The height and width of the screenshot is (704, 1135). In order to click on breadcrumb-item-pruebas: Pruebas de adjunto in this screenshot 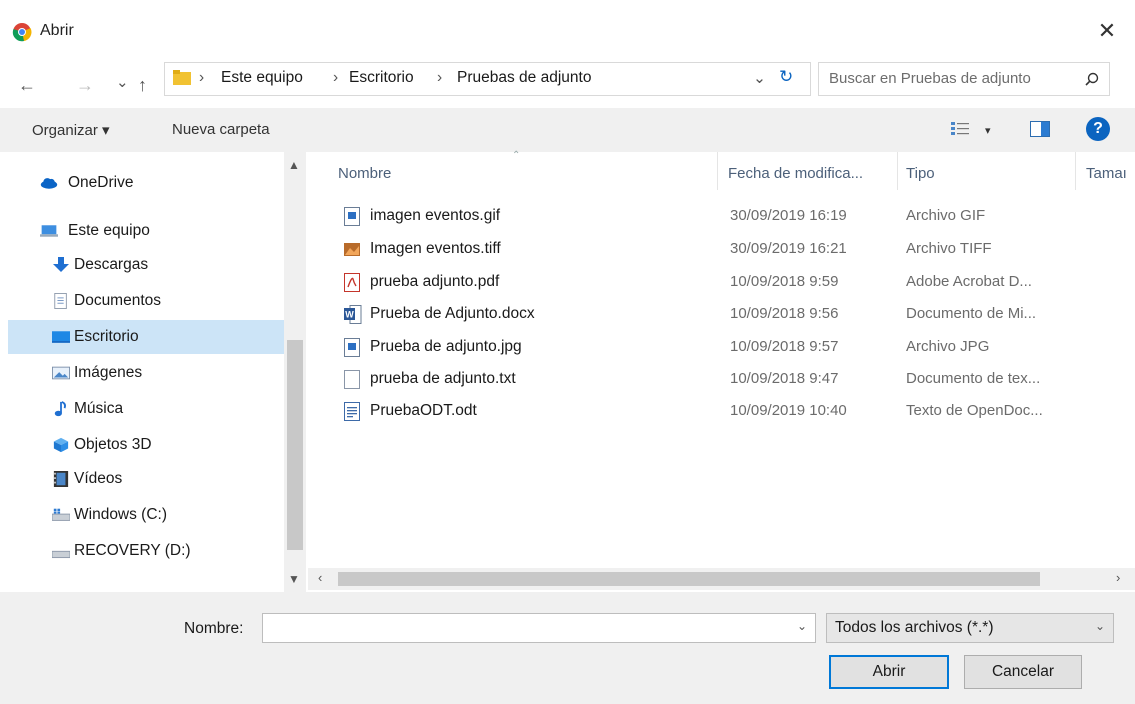, I will do `click(524, 78)`.